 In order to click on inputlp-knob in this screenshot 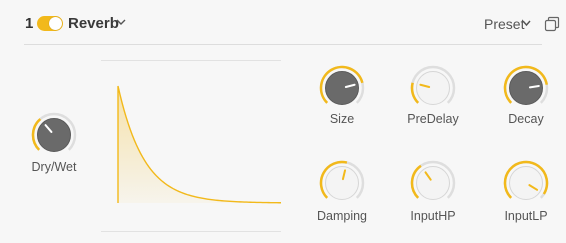, I will do `click(526, 183)`.